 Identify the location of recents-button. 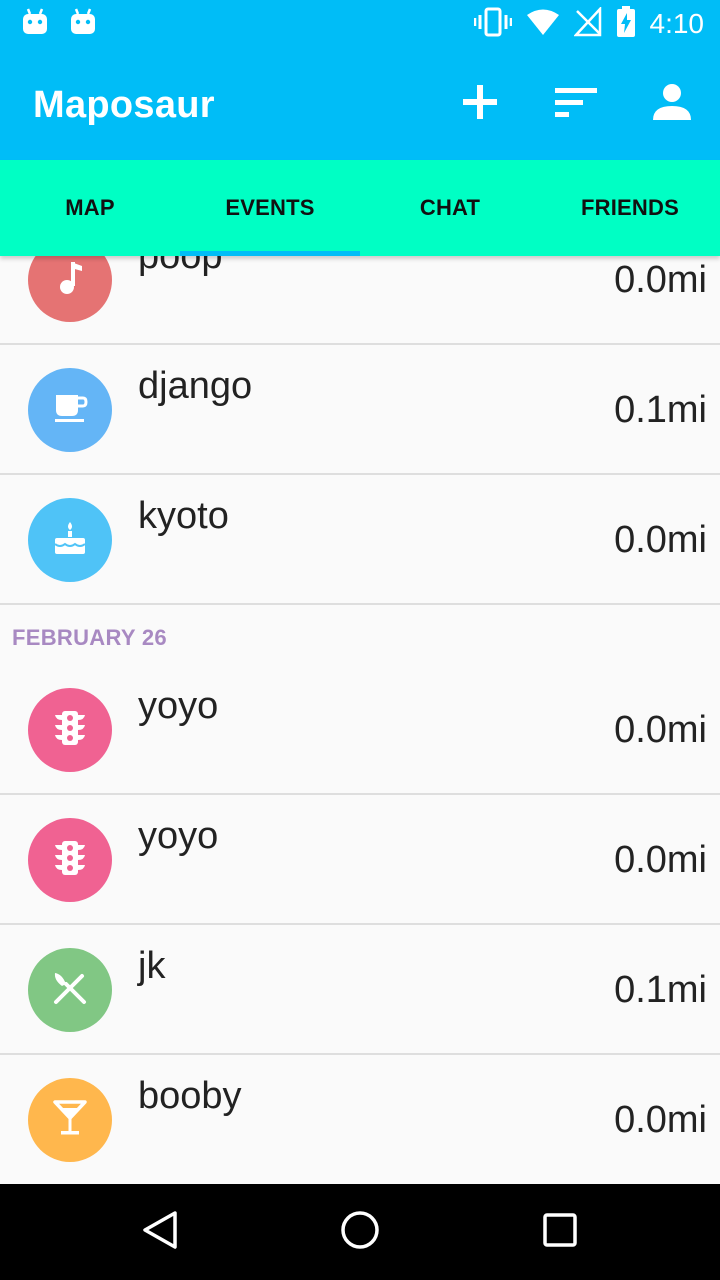
(560, 1232).